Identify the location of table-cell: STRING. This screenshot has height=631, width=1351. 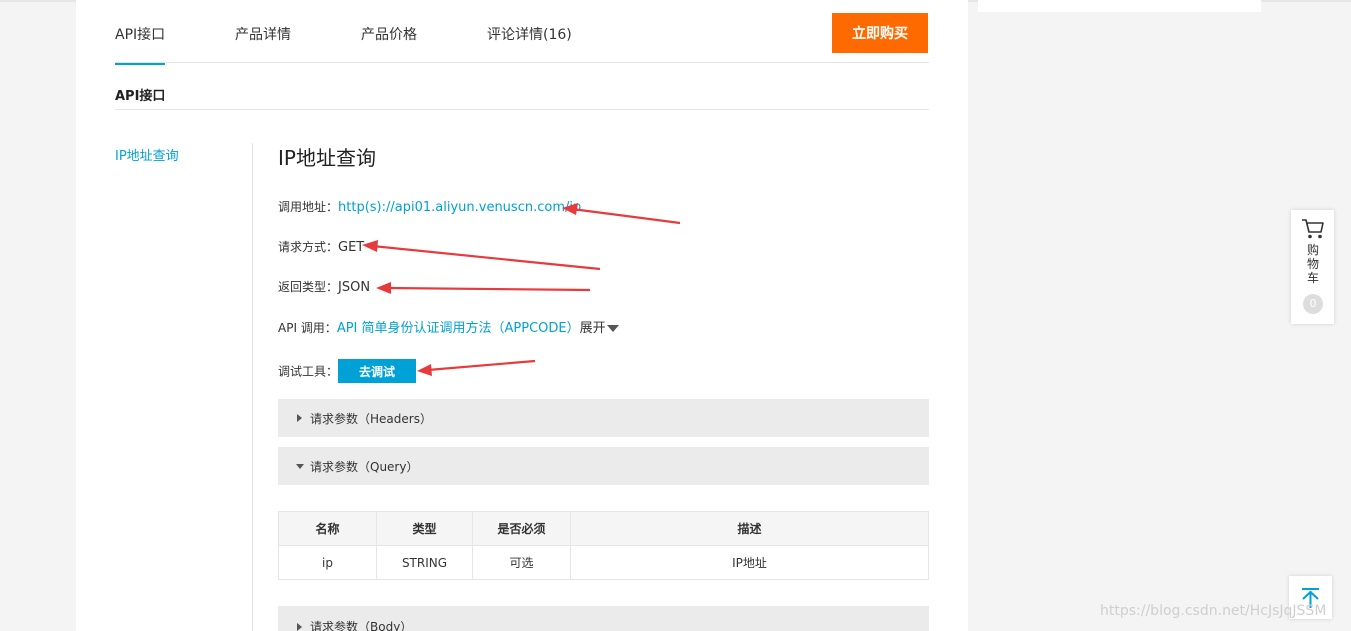
(424, 562).